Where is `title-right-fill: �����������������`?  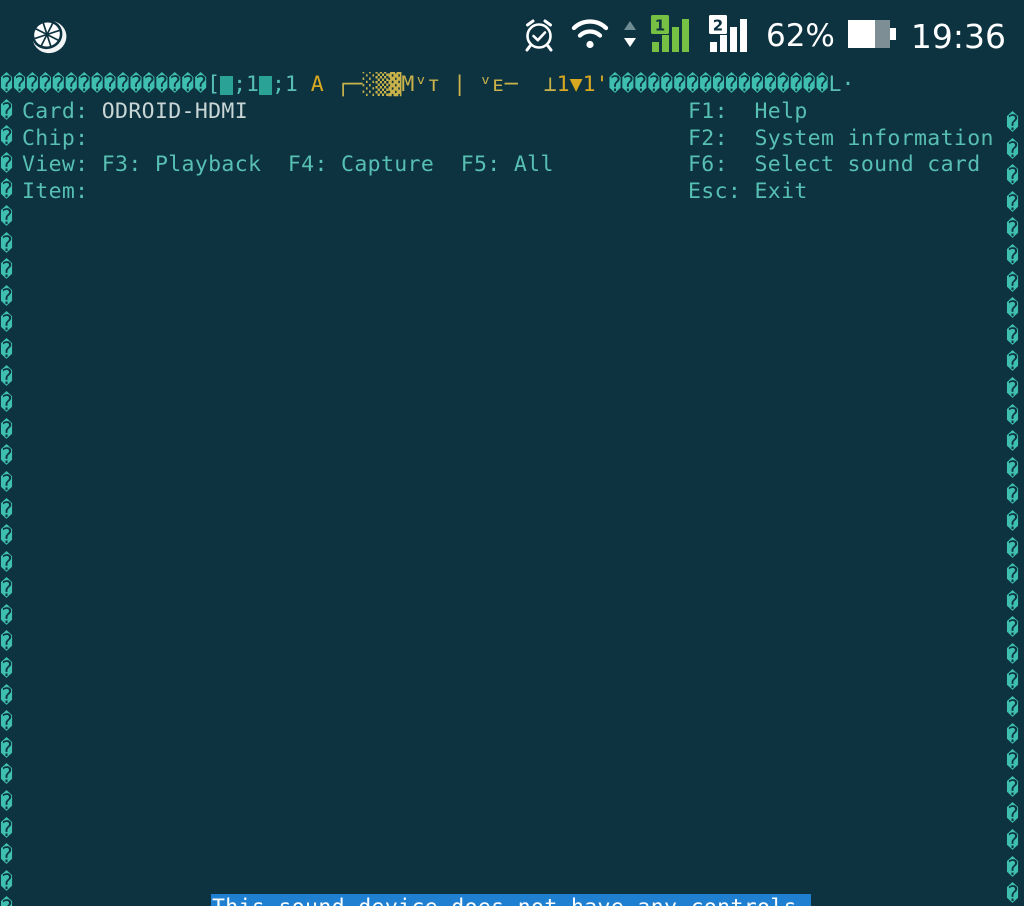
title-right-fill: ����������������� is located at coordinates (718, 84).